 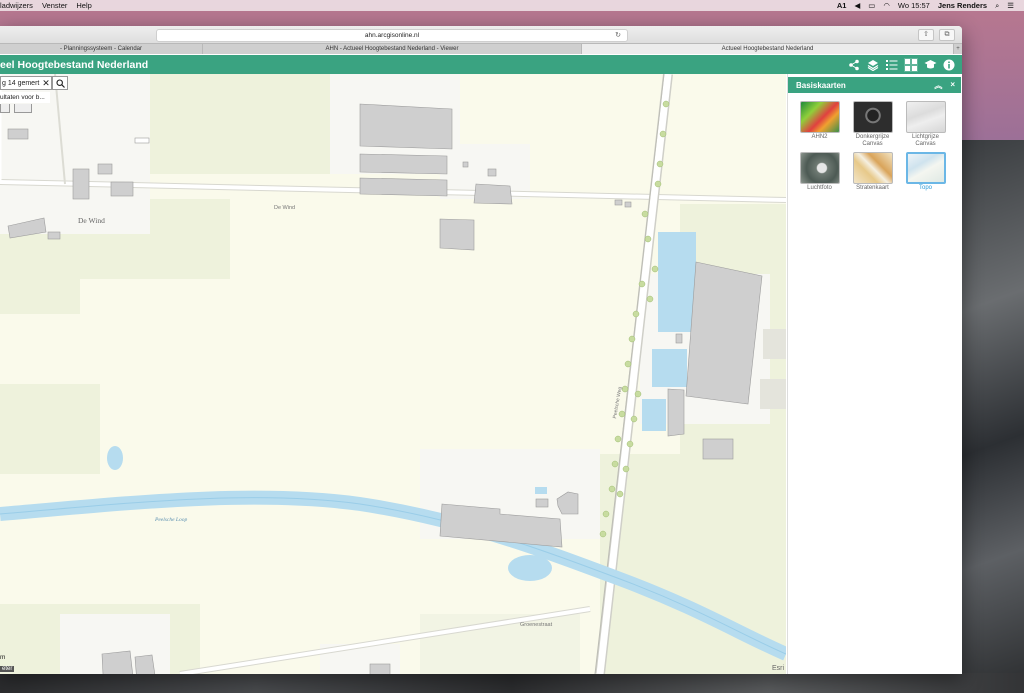 What do you see at coordinates (874, 85) in the screenshot?
I see `panel-header: Basiskaarten ︽ ×` at bounding box center [874, 85].